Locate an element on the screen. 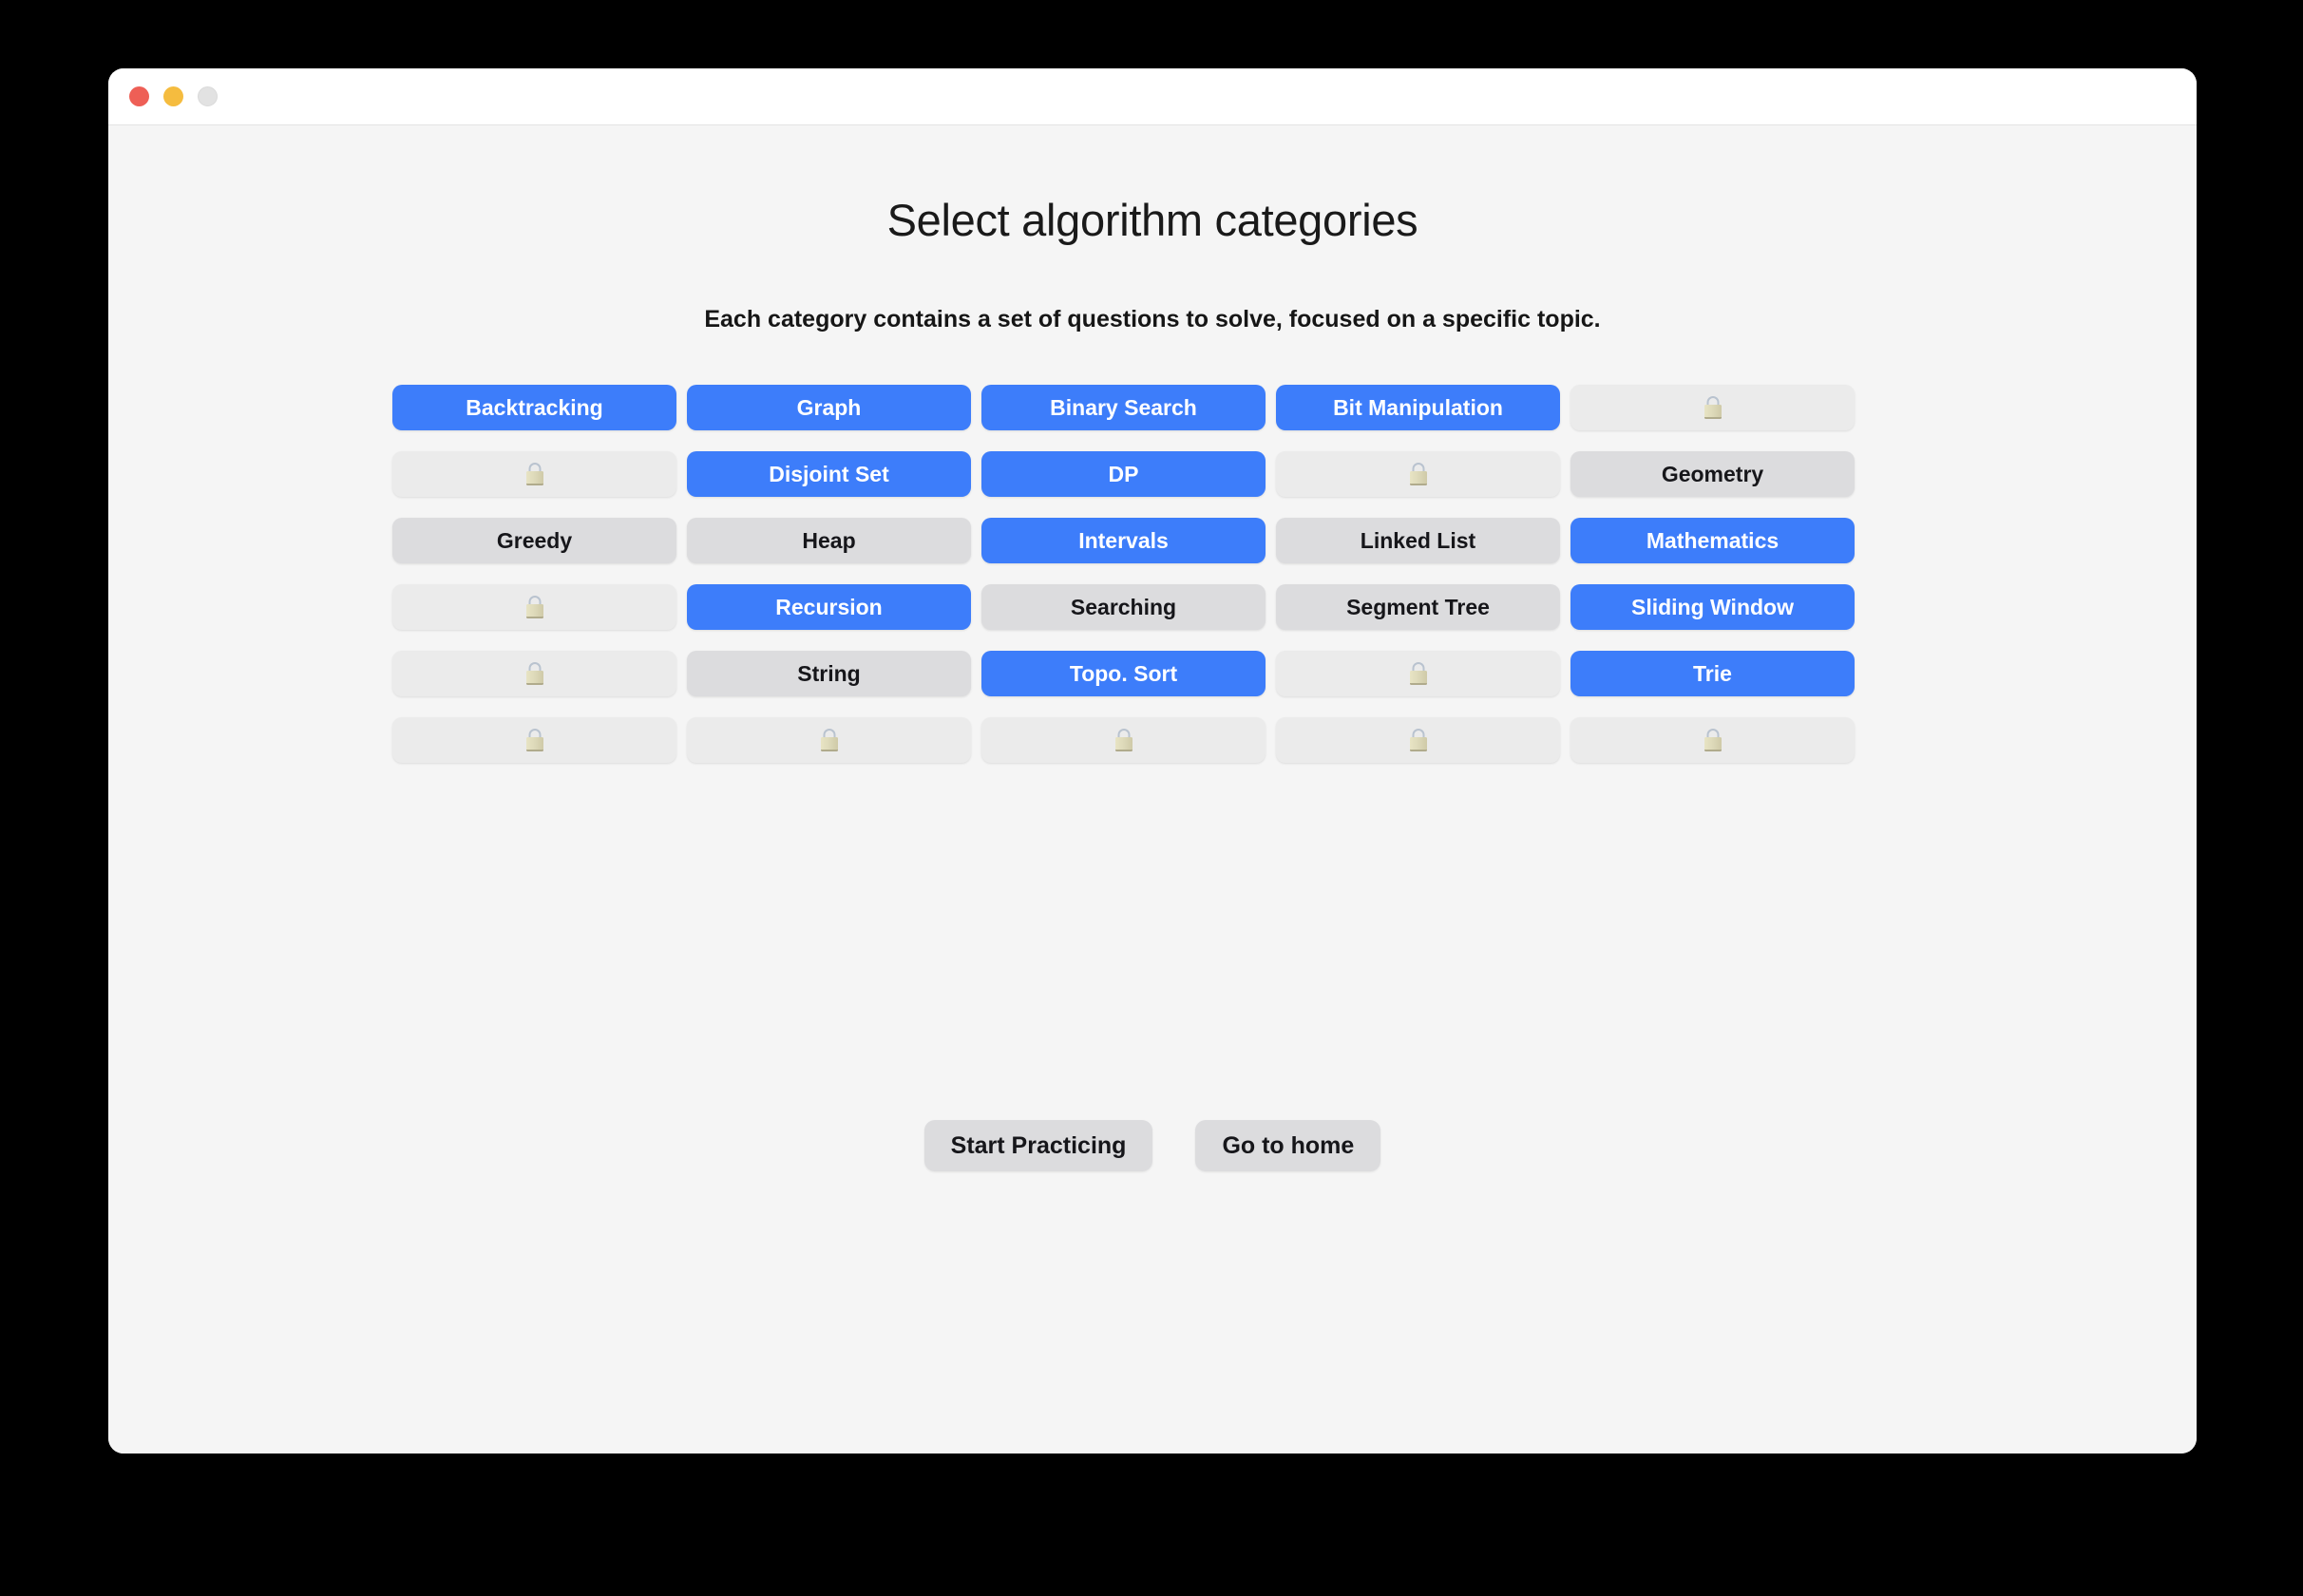 Image resolution: width=2303 pixels, height=1596 pixels. page-title: Select algorithm categories is located at coordinates (1152, 220).